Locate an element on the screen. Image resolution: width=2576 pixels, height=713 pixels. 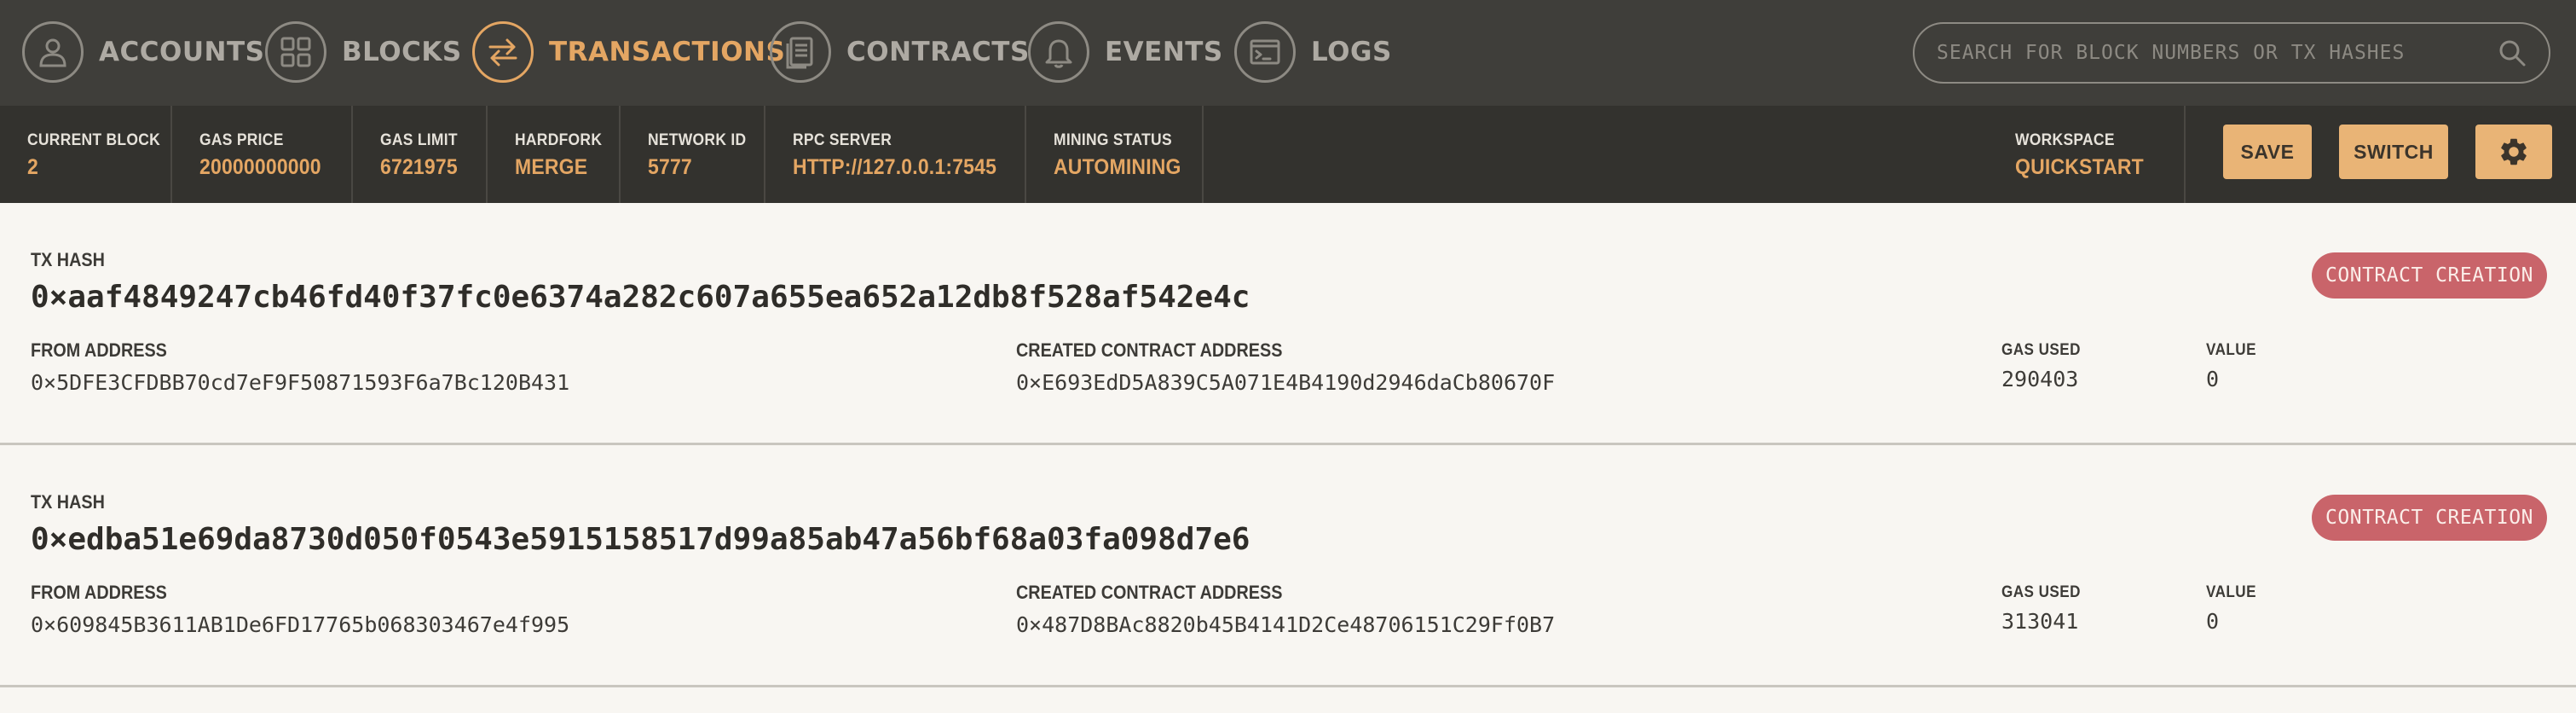
nav-events: EVENTS is located at coordinates (1125, 52).